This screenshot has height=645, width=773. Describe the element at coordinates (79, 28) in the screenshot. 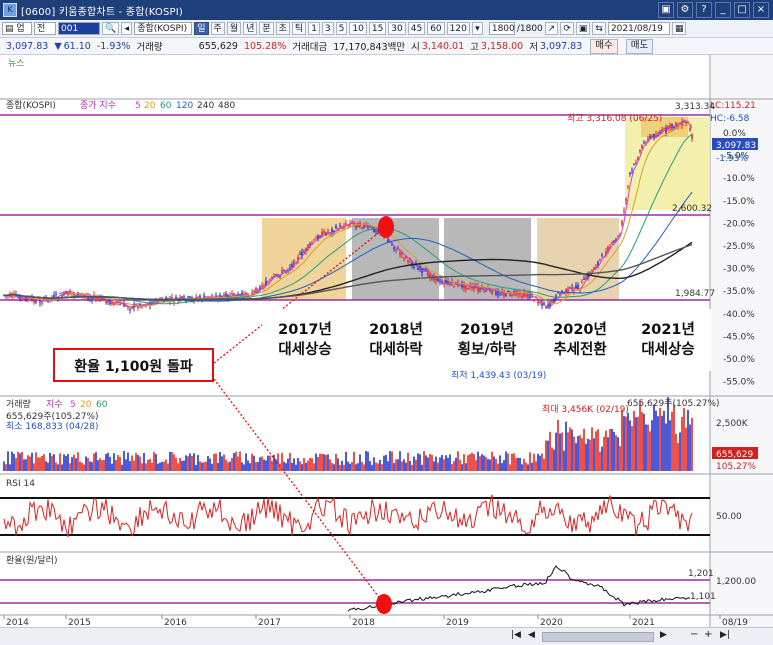

I see `code-input: 001` at that location.